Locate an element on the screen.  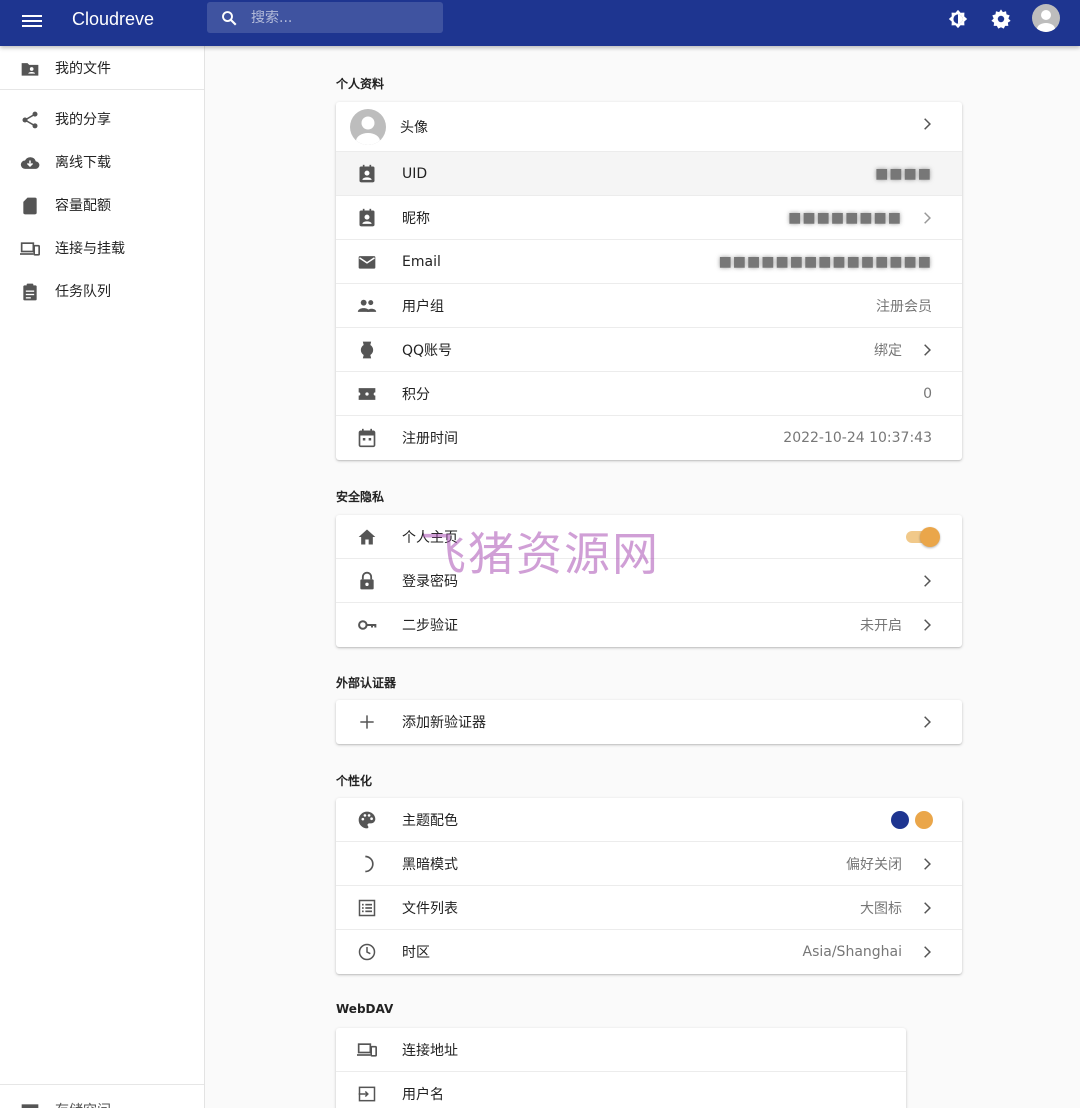
watch-icon is located at coordinates (367, 350).